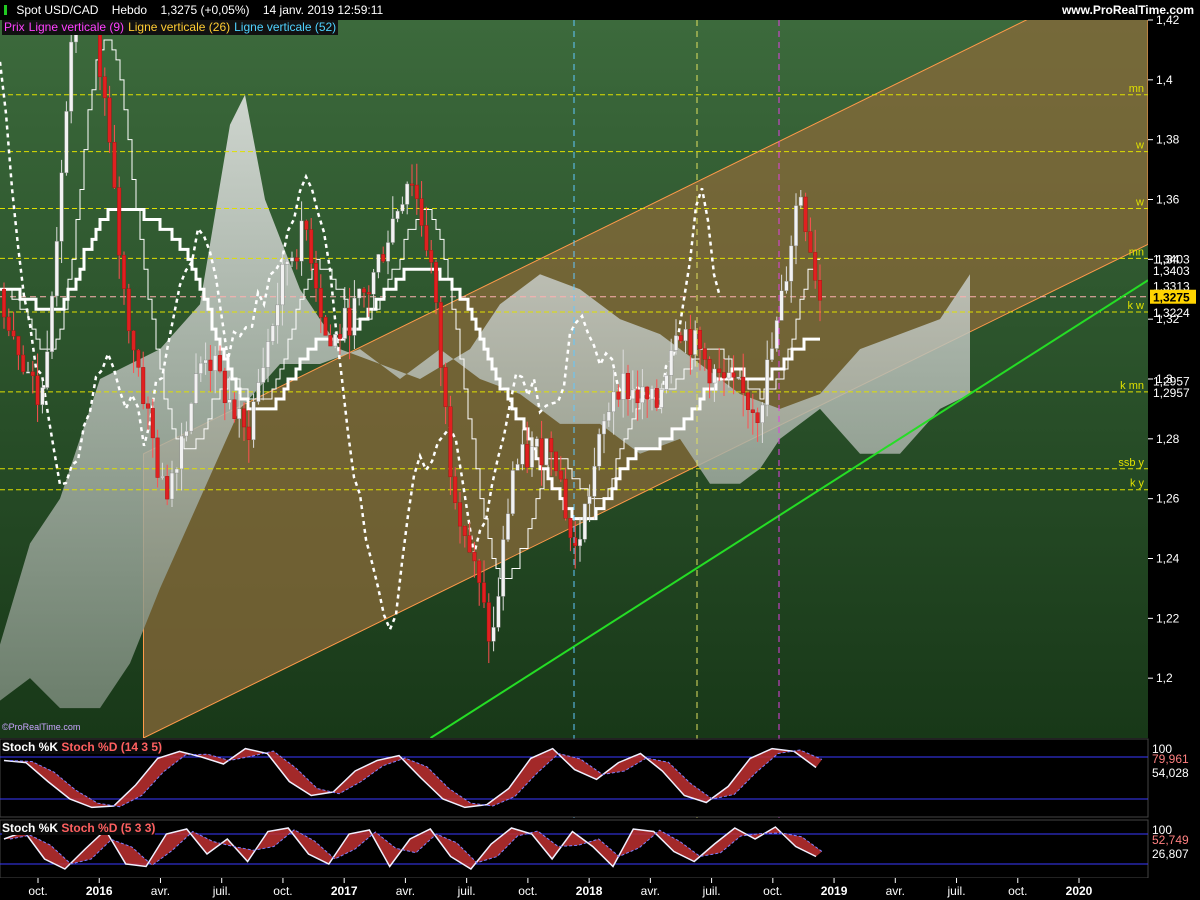 This screenshot has height=900, width=1200. What do you see at coordinates (1131, 463) in the screenshot?
I see `level-label-6: ssb y` at bounding box center [1131, 463].